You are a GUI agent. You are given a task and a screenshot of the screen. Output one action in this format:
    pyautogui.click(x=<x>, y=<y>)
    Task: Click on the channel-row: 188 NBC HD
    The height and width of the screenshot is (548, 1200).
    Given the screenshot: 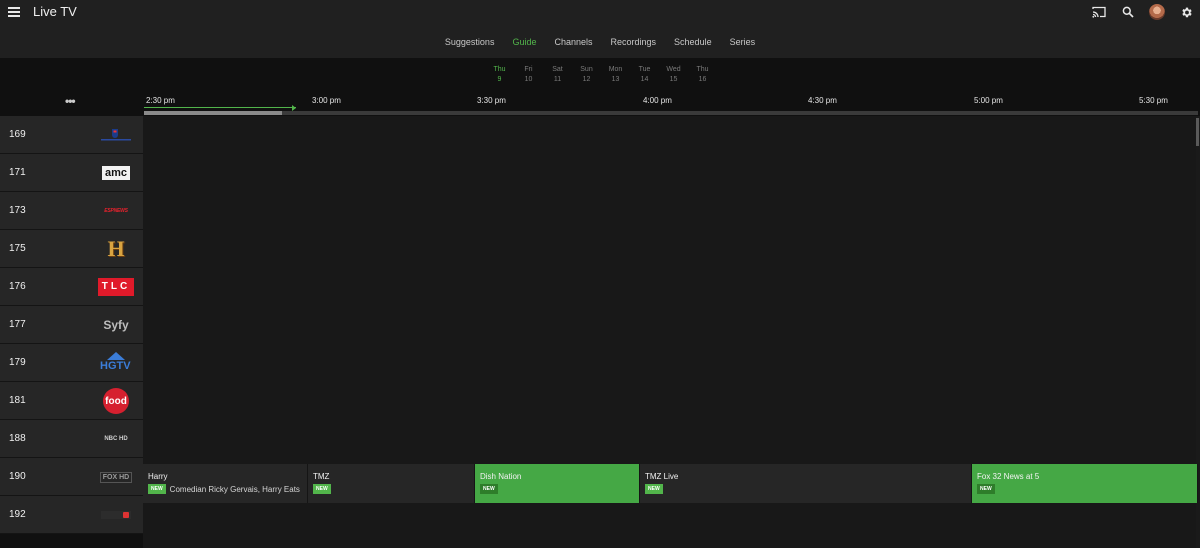 What is the action you would take?
    pyautogui.click(x=71, y=439)
    